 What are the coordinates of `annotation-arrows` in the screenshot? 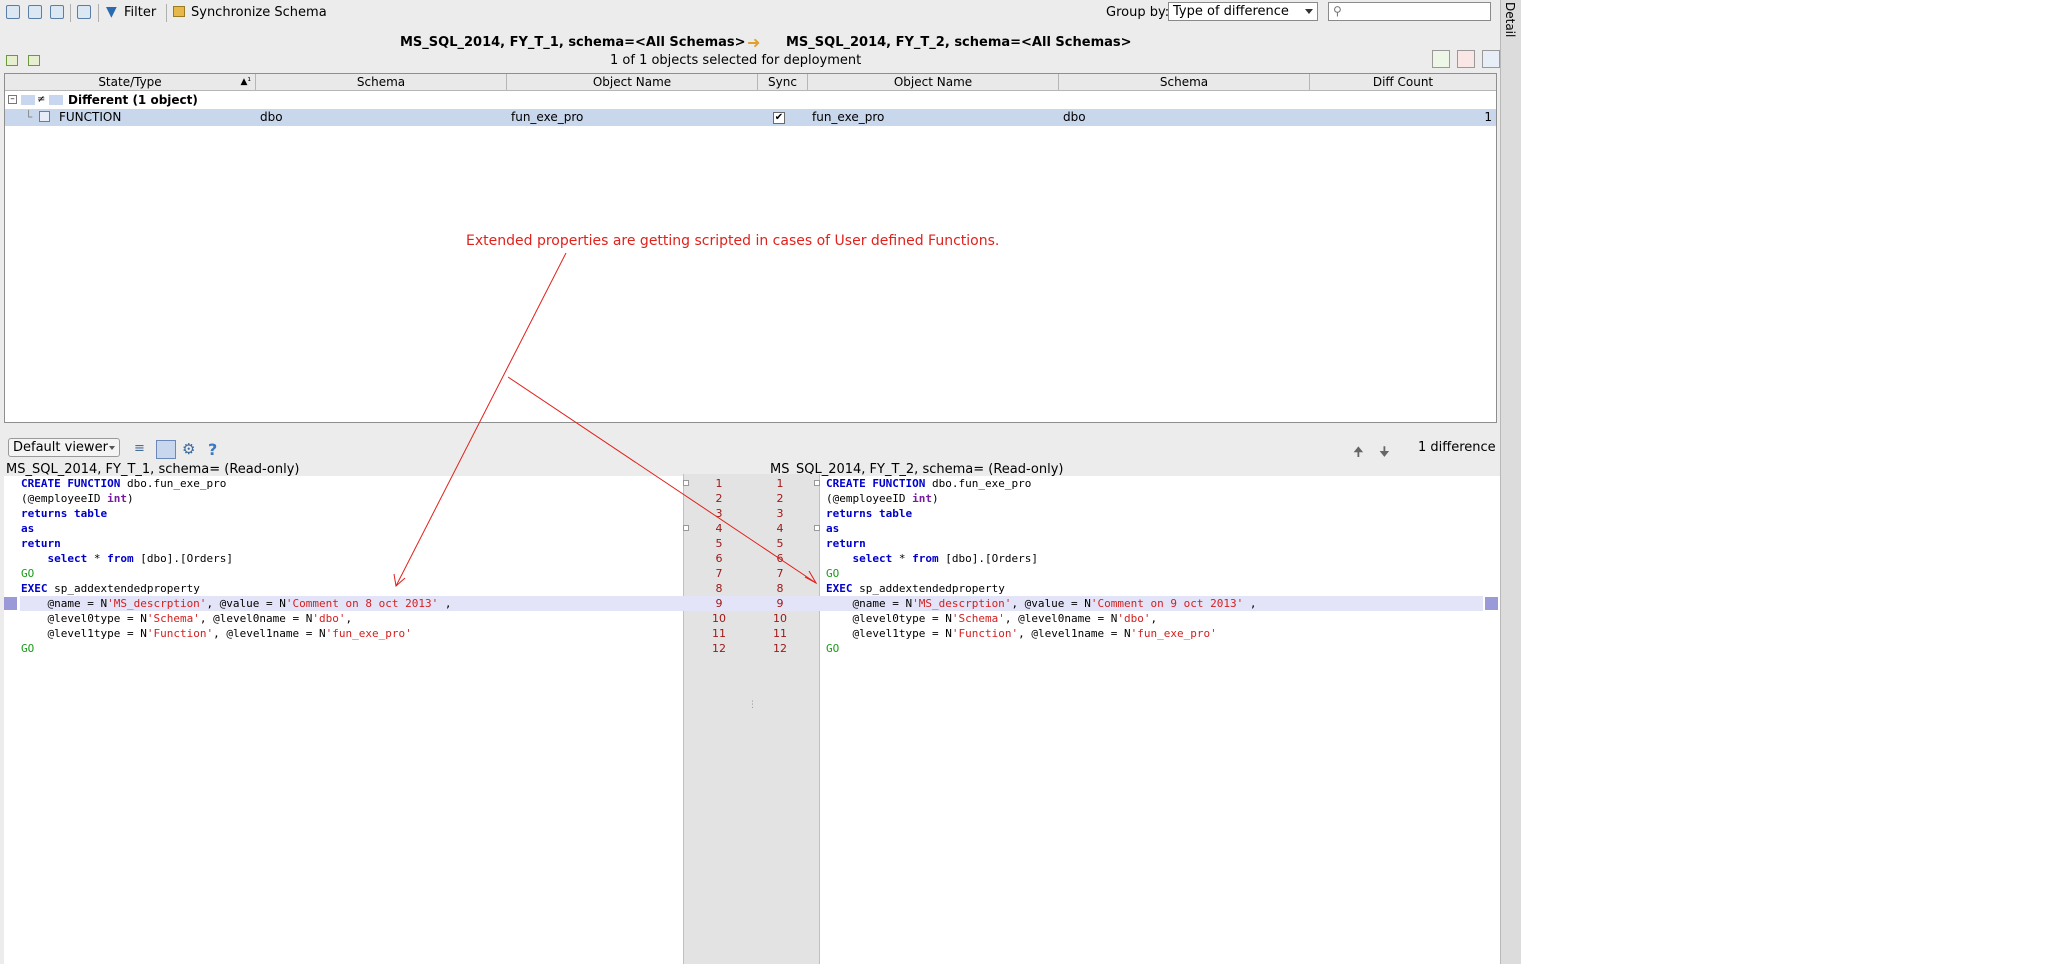 It's located at (605, 419).